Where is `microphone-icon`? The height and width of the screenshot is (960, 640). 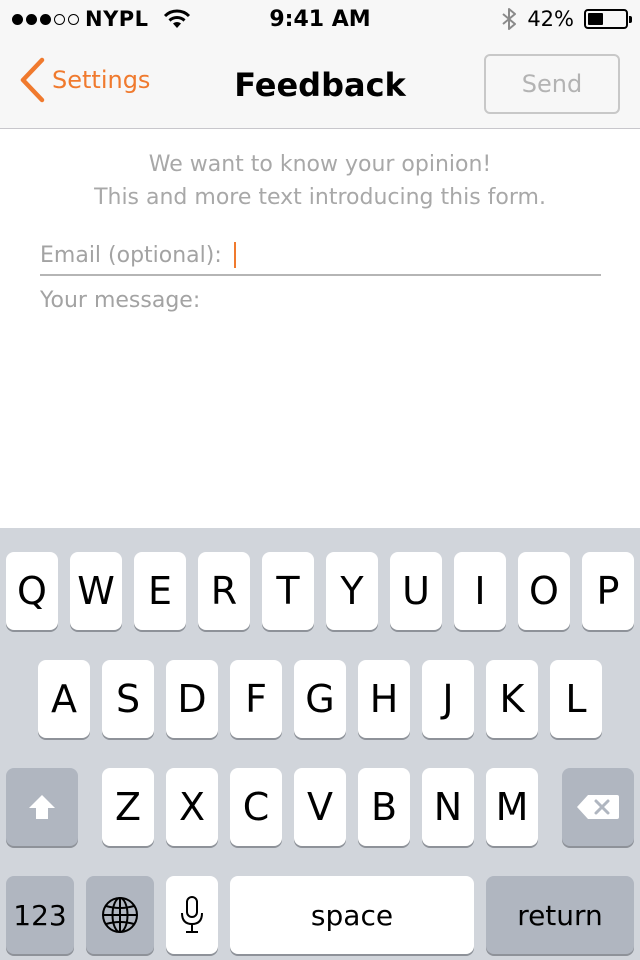
microphone-icon is located at coordinates (192, 914).